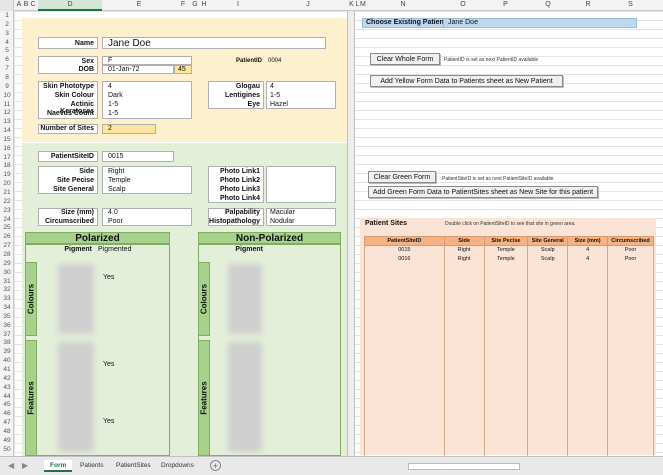  What do you see at coordinates (7, 219) in the screenshot?
I see `row-number: 24` at bounding box center [7, 219].